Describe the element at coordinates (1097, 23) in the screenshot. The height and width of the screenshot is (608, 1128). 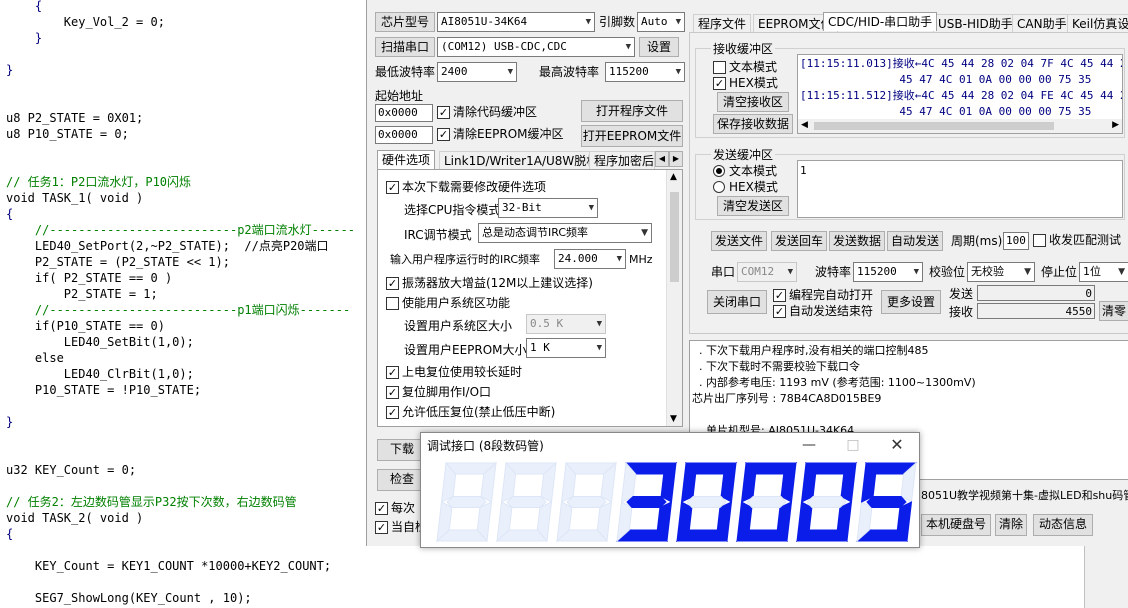
I see `tab-keil-debug: Keil仿真设` at that location.